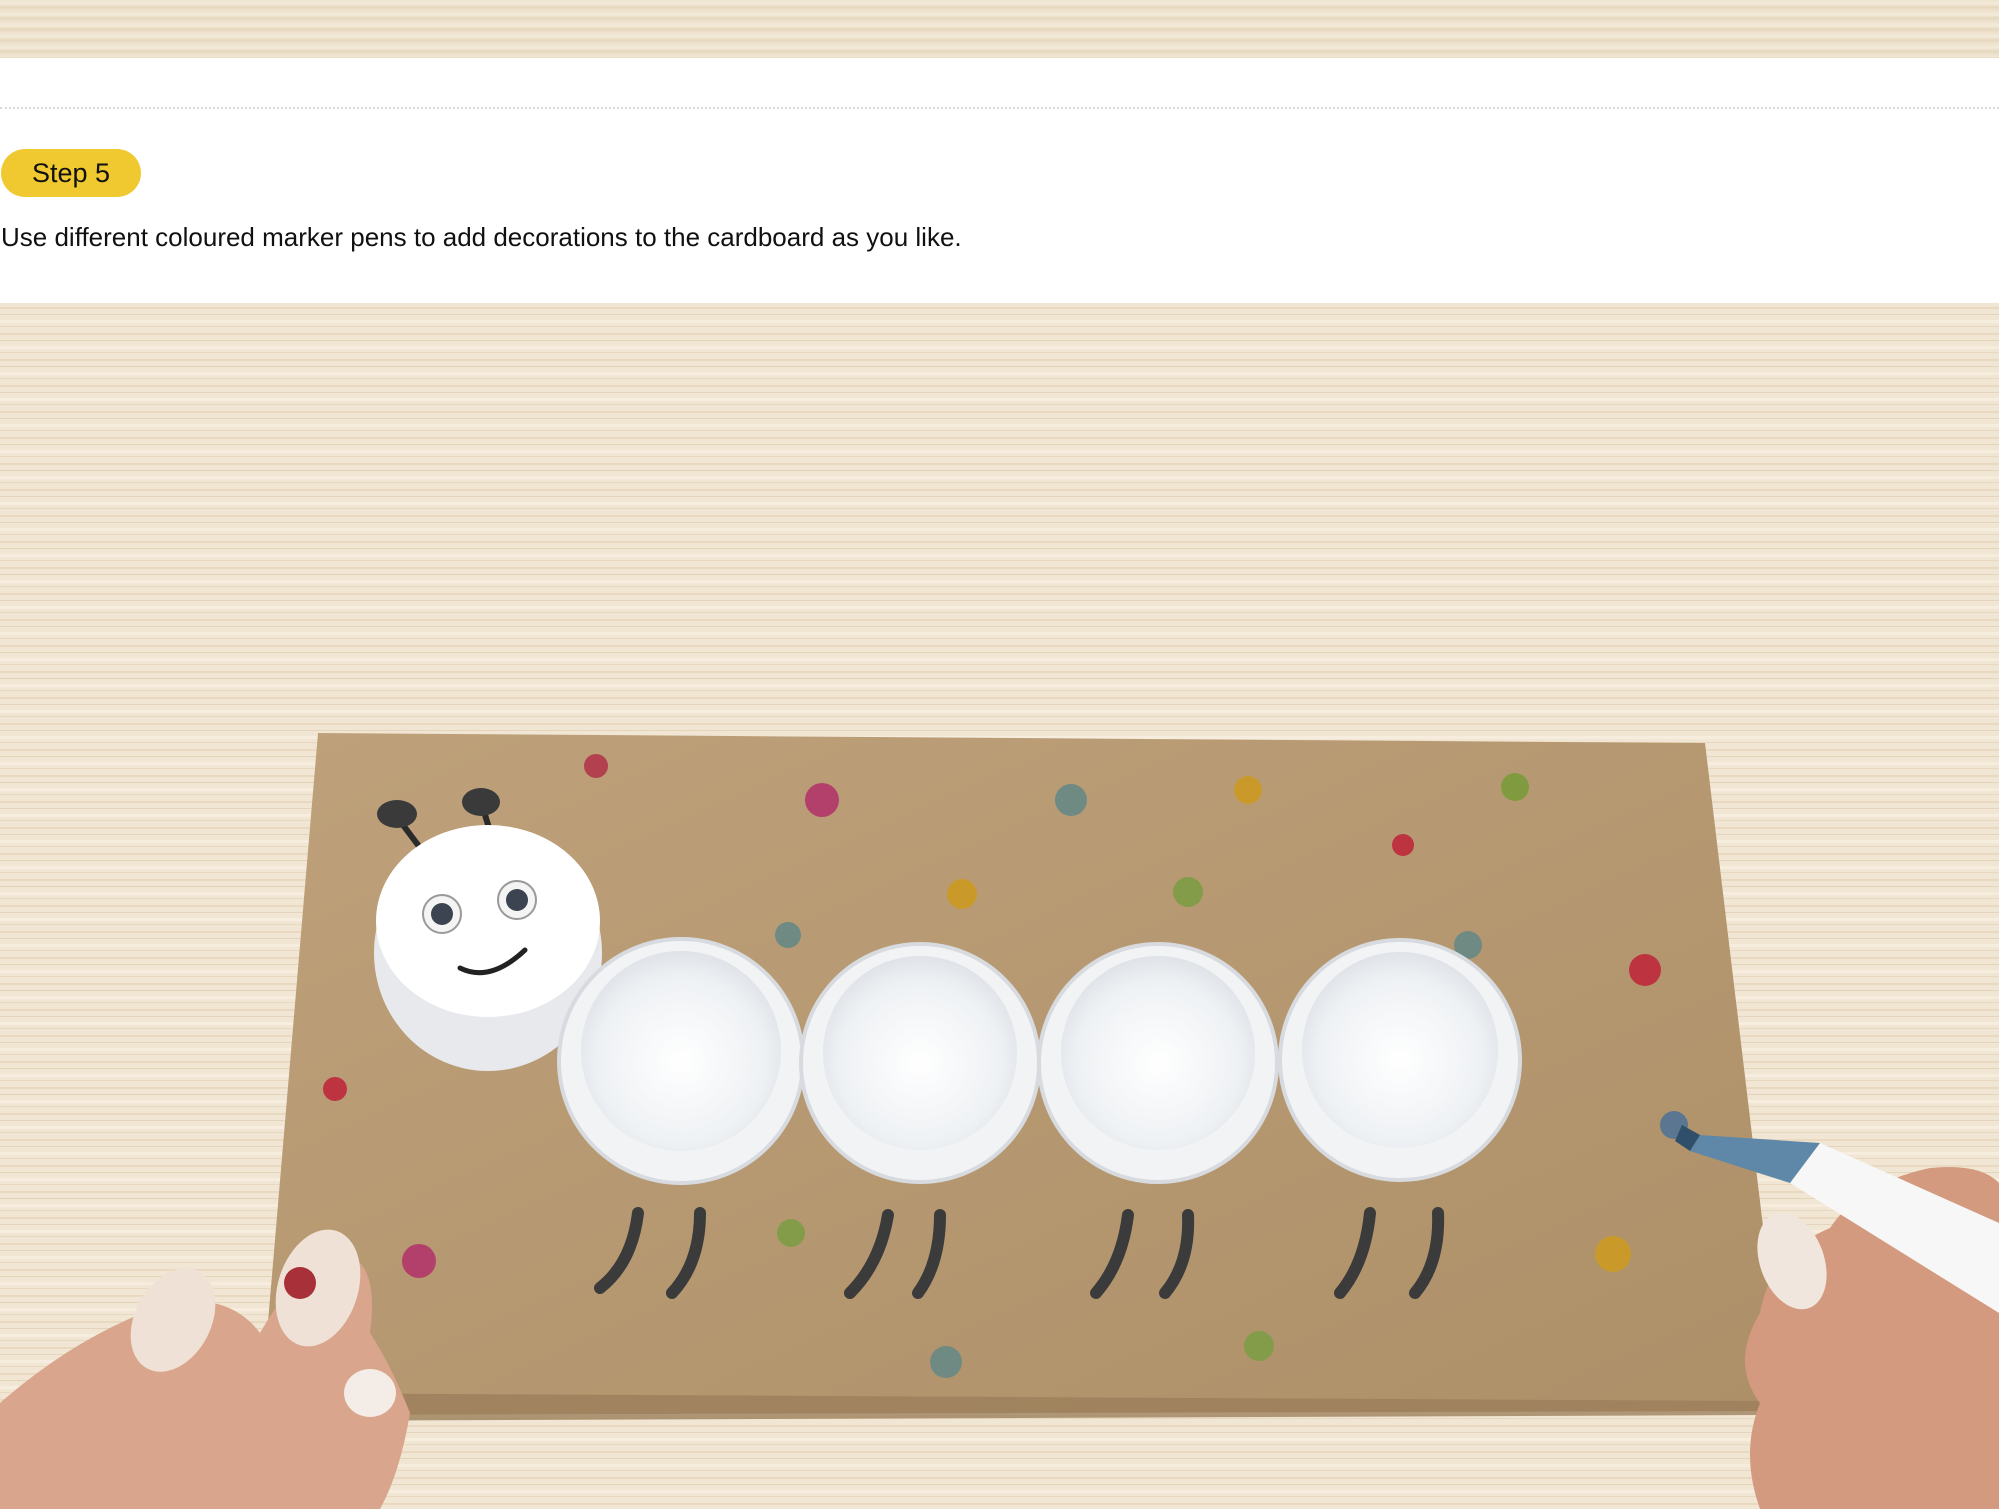 This screenshot has height=1509, width=1999. I want to click on previous-step-photo, so click(999, 29).